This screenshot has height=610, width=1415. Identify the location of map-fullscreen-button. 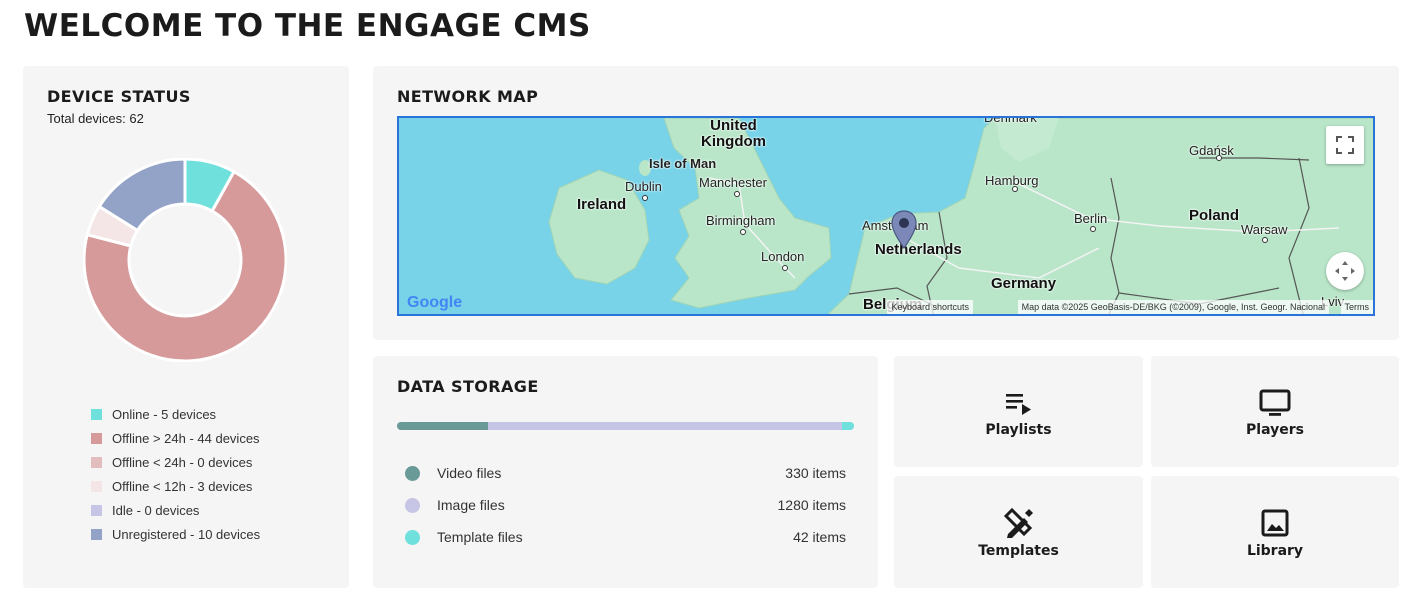
(1345, 145).